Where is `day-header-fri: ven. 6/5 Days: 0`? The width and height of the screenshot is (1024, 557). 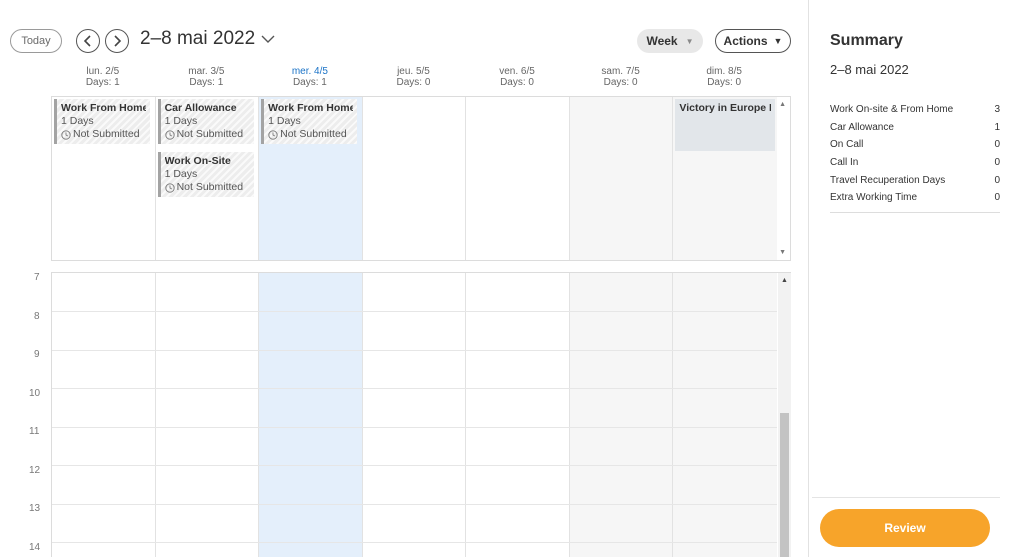 day-header-fri: ven. 6/5 Days: 0 is located at coordinates (517, 79).